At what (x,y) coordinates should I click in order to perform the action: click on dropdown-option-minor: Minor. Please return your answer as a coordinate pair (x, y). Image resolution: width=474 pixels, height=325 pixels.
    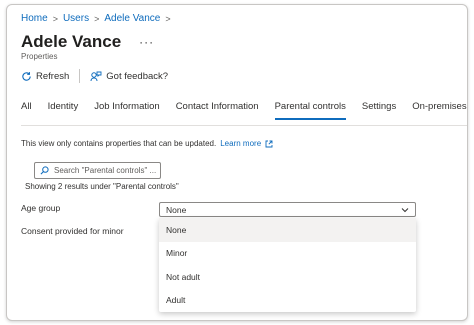
    Looking at the image, I should click on (287, 254).